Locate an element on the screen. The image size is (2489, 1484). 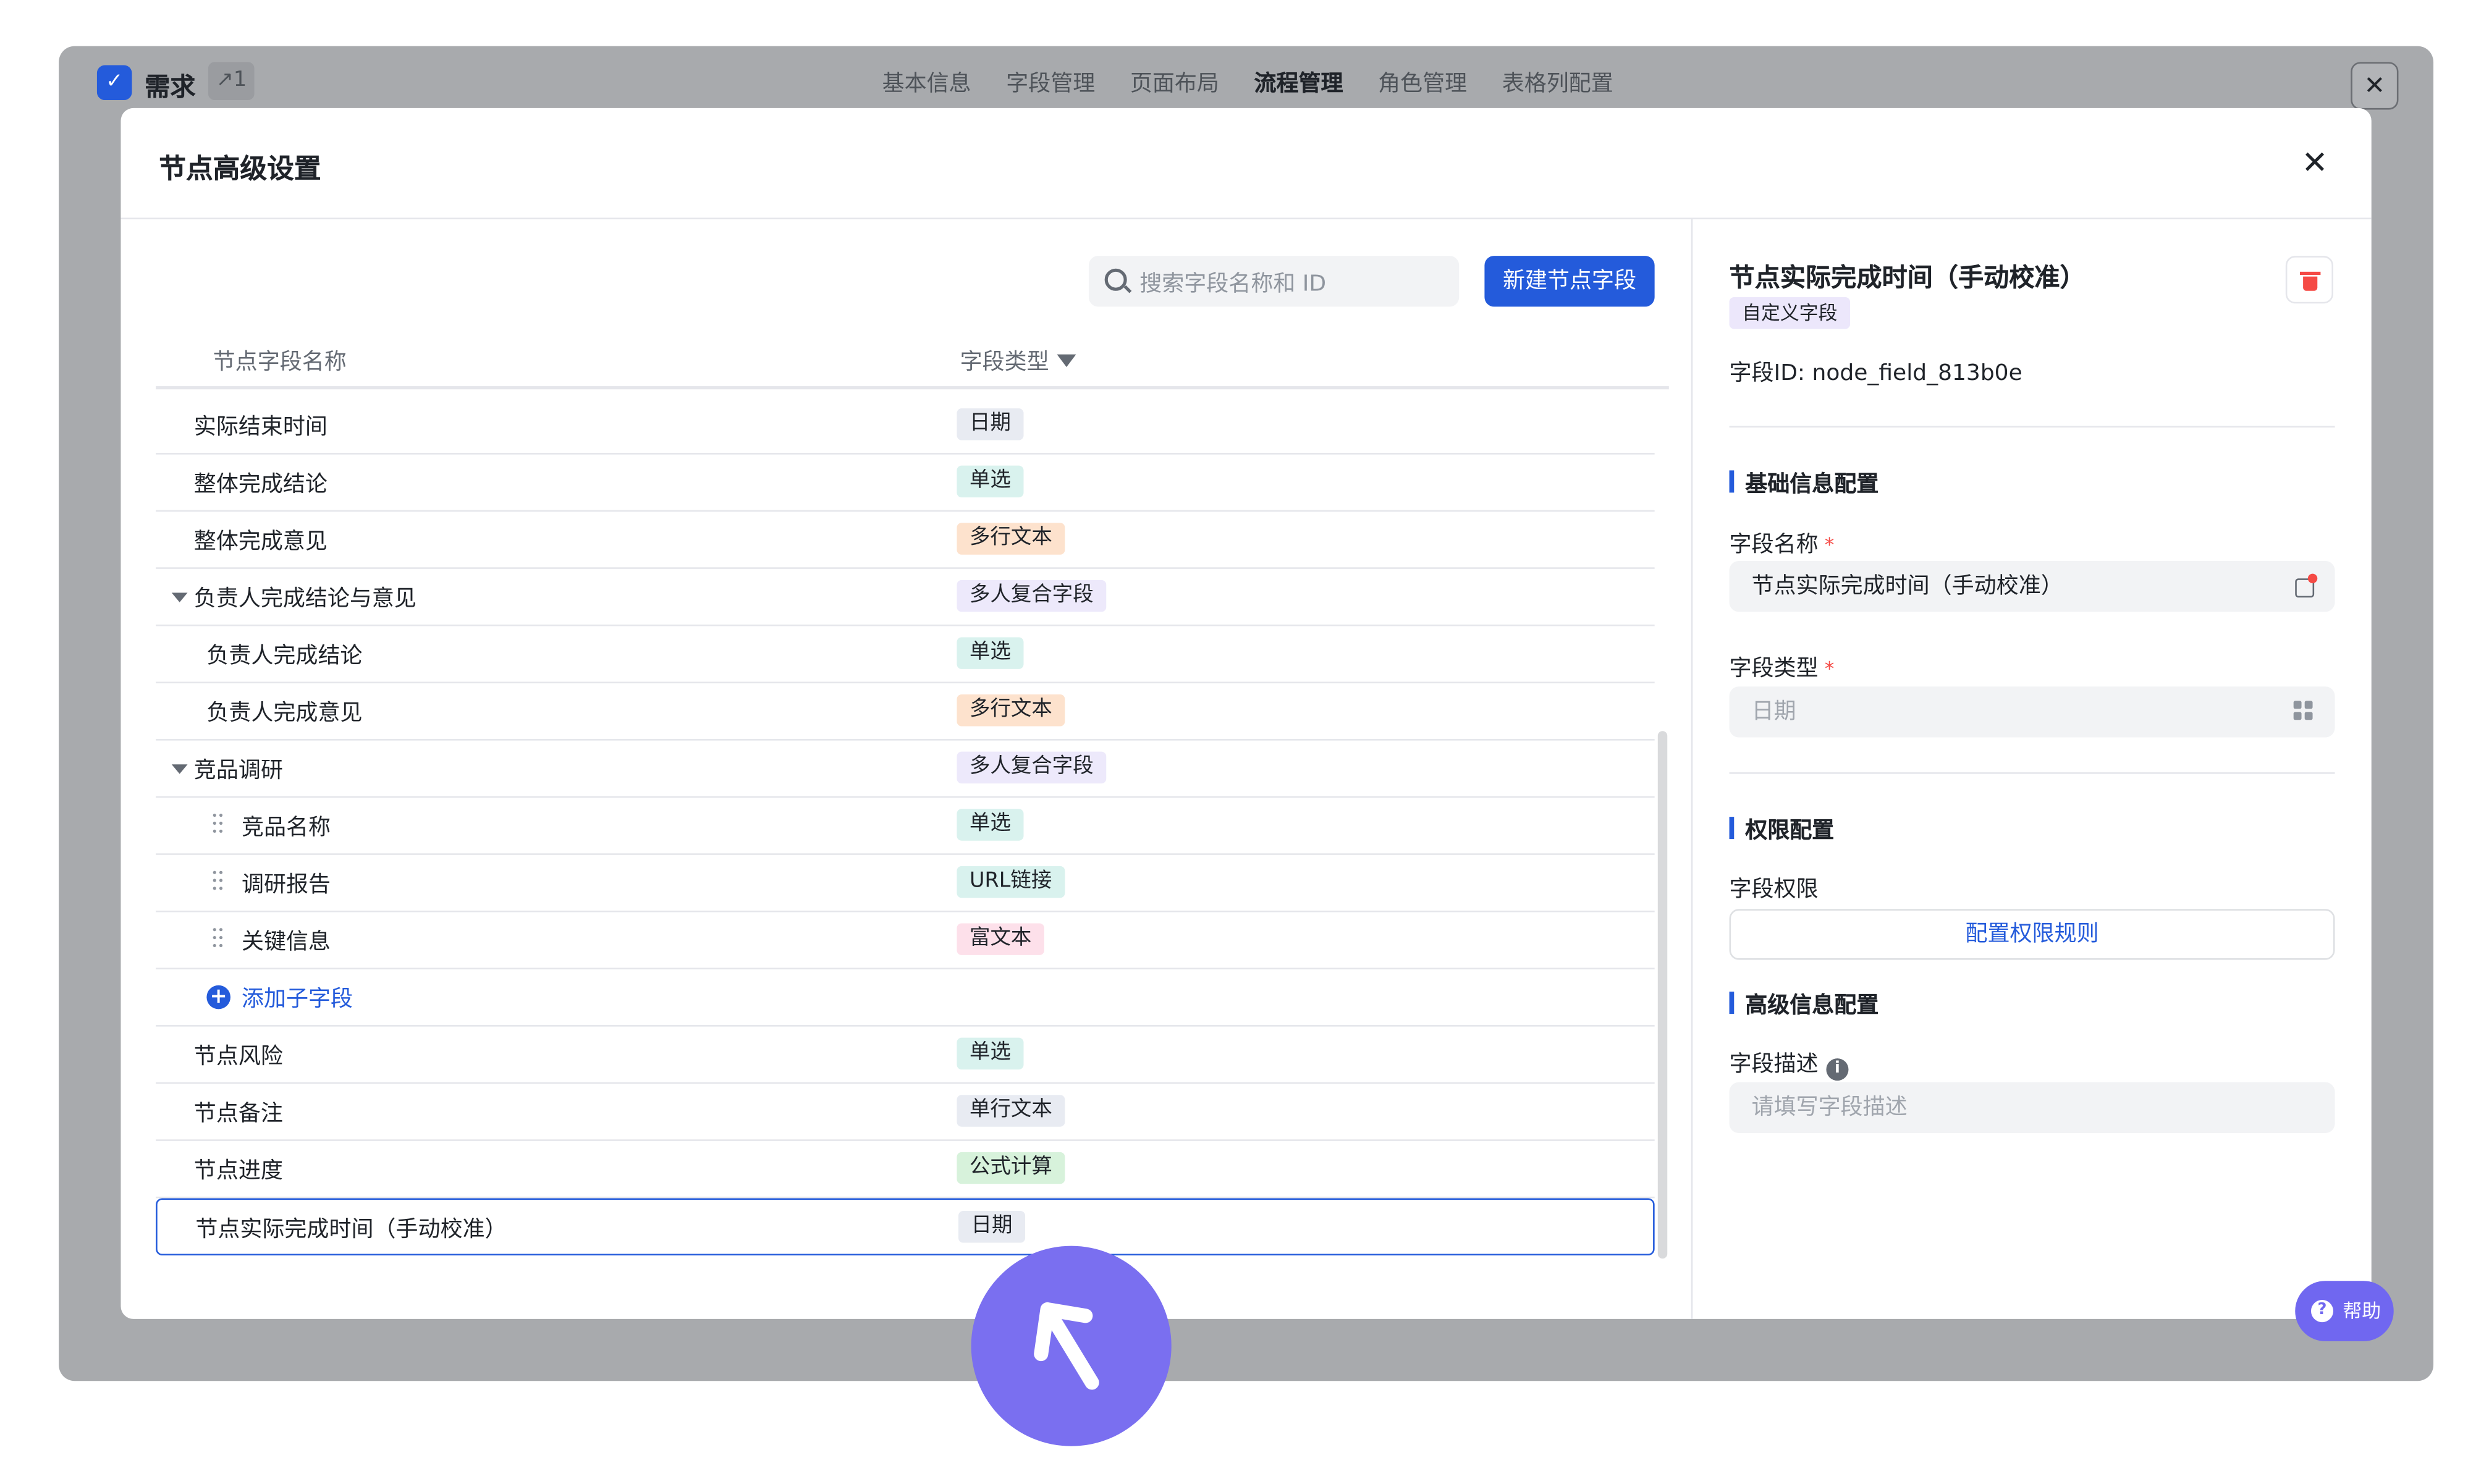
field-type-tag: URL链接 is located at coordinates (1011, 882).